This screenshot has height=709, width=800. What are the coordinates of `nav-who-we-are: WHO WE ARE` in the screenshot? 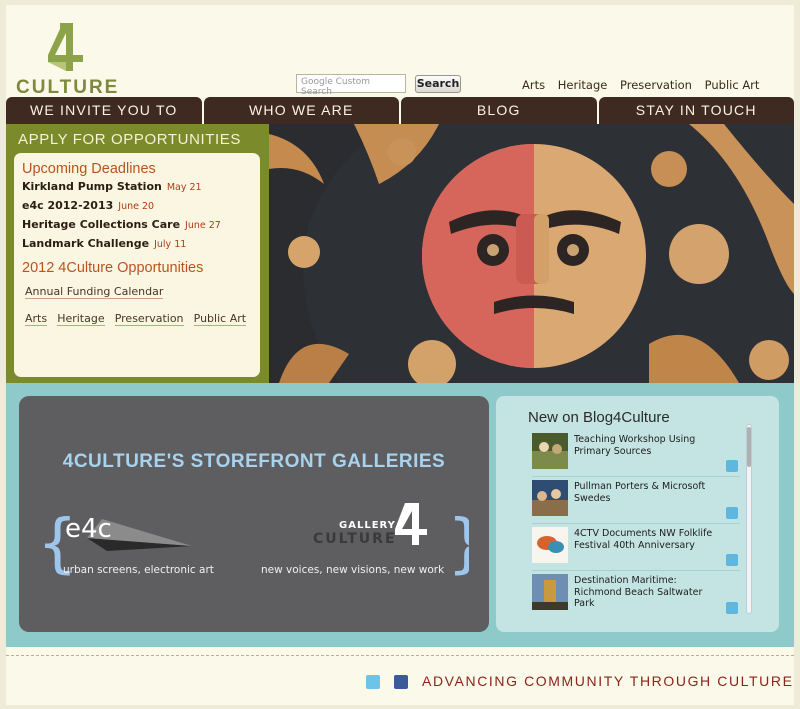 It's located at (301, 110).